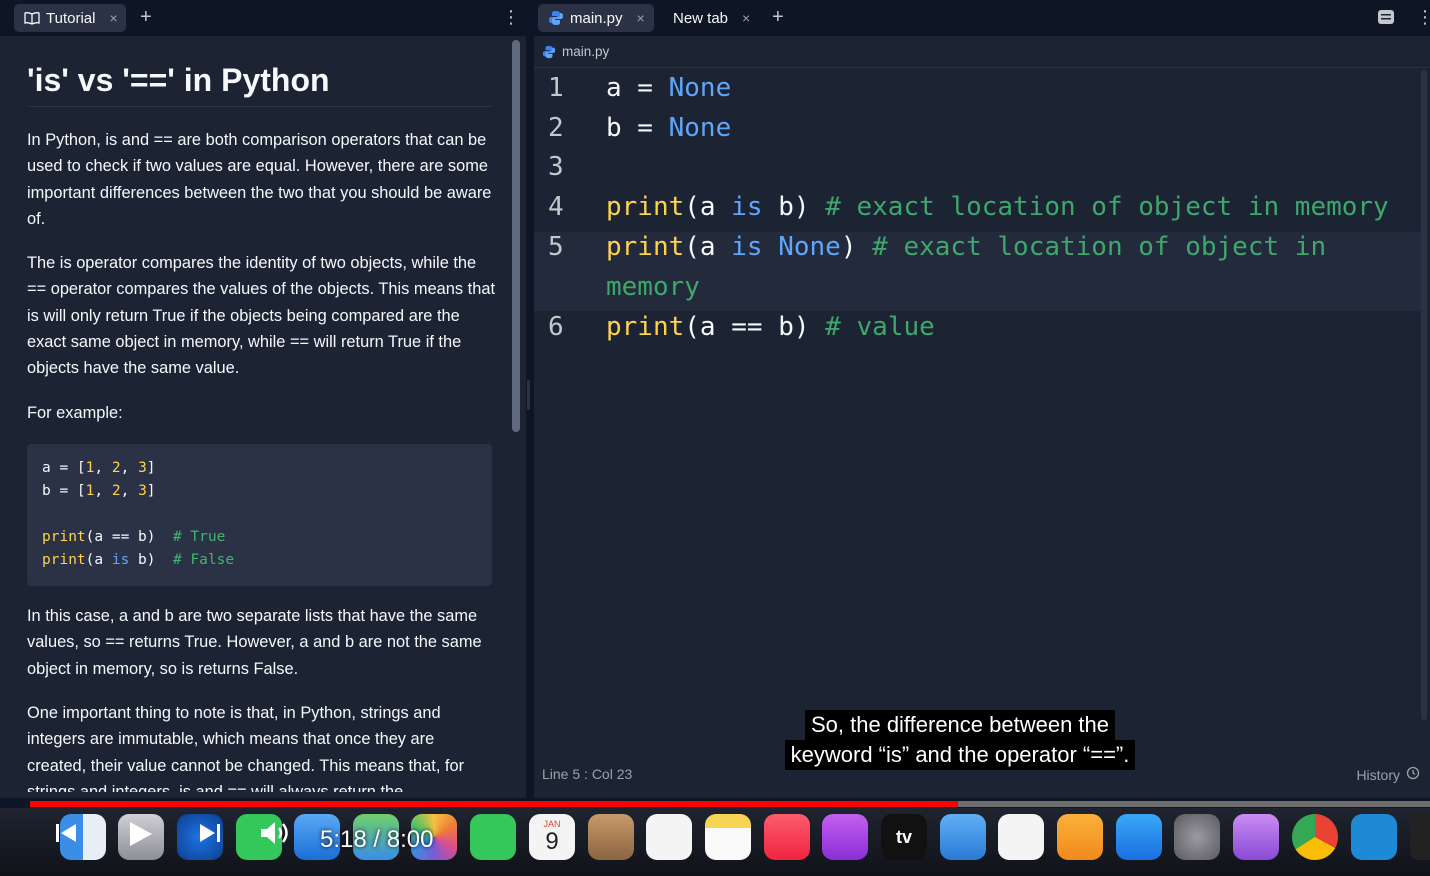  What do you see at coordinates (556, 128) in the screenshot?
I see `line-number: 2` at bounding box center [556, 128].